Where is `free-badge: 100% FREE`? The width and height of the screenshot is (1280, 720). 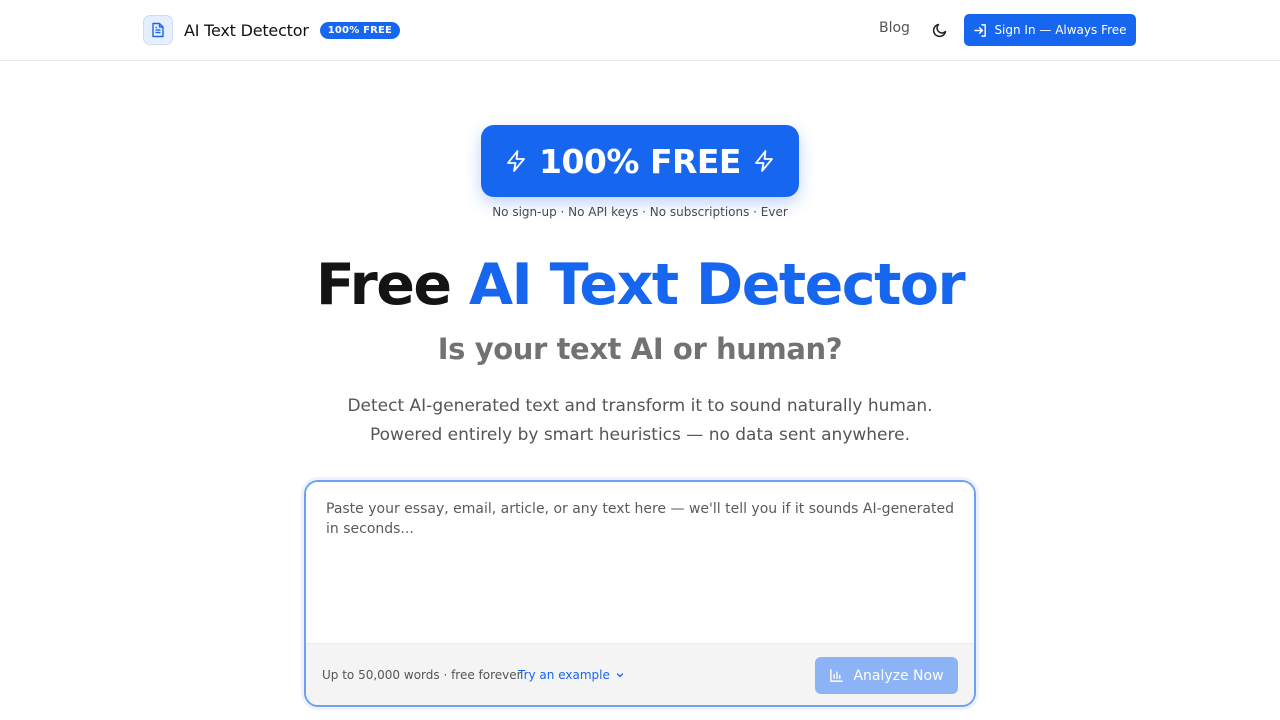
free-badge: 100% FREE is located at coordinates (360, 30).